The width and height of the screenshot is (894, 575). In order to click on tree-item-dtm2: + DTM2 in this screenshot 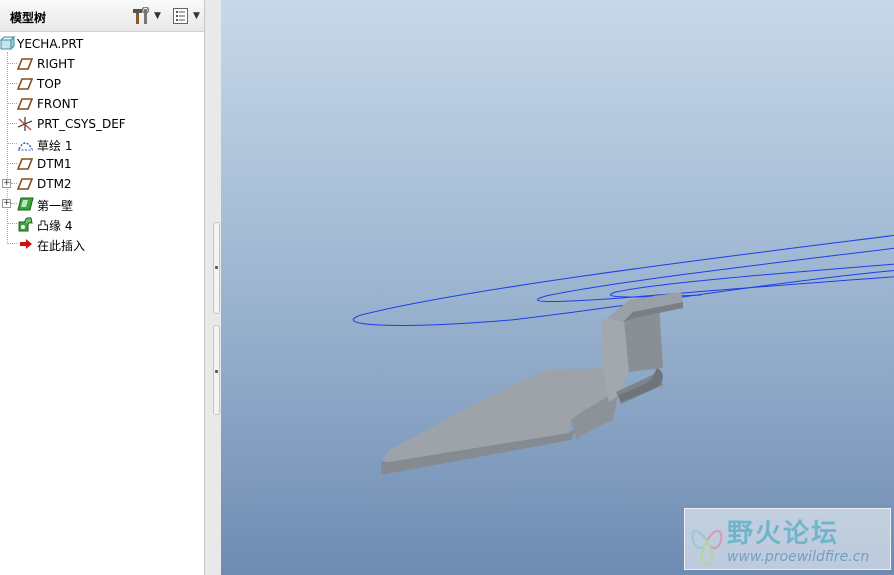, I will do `click(102, 184)`.